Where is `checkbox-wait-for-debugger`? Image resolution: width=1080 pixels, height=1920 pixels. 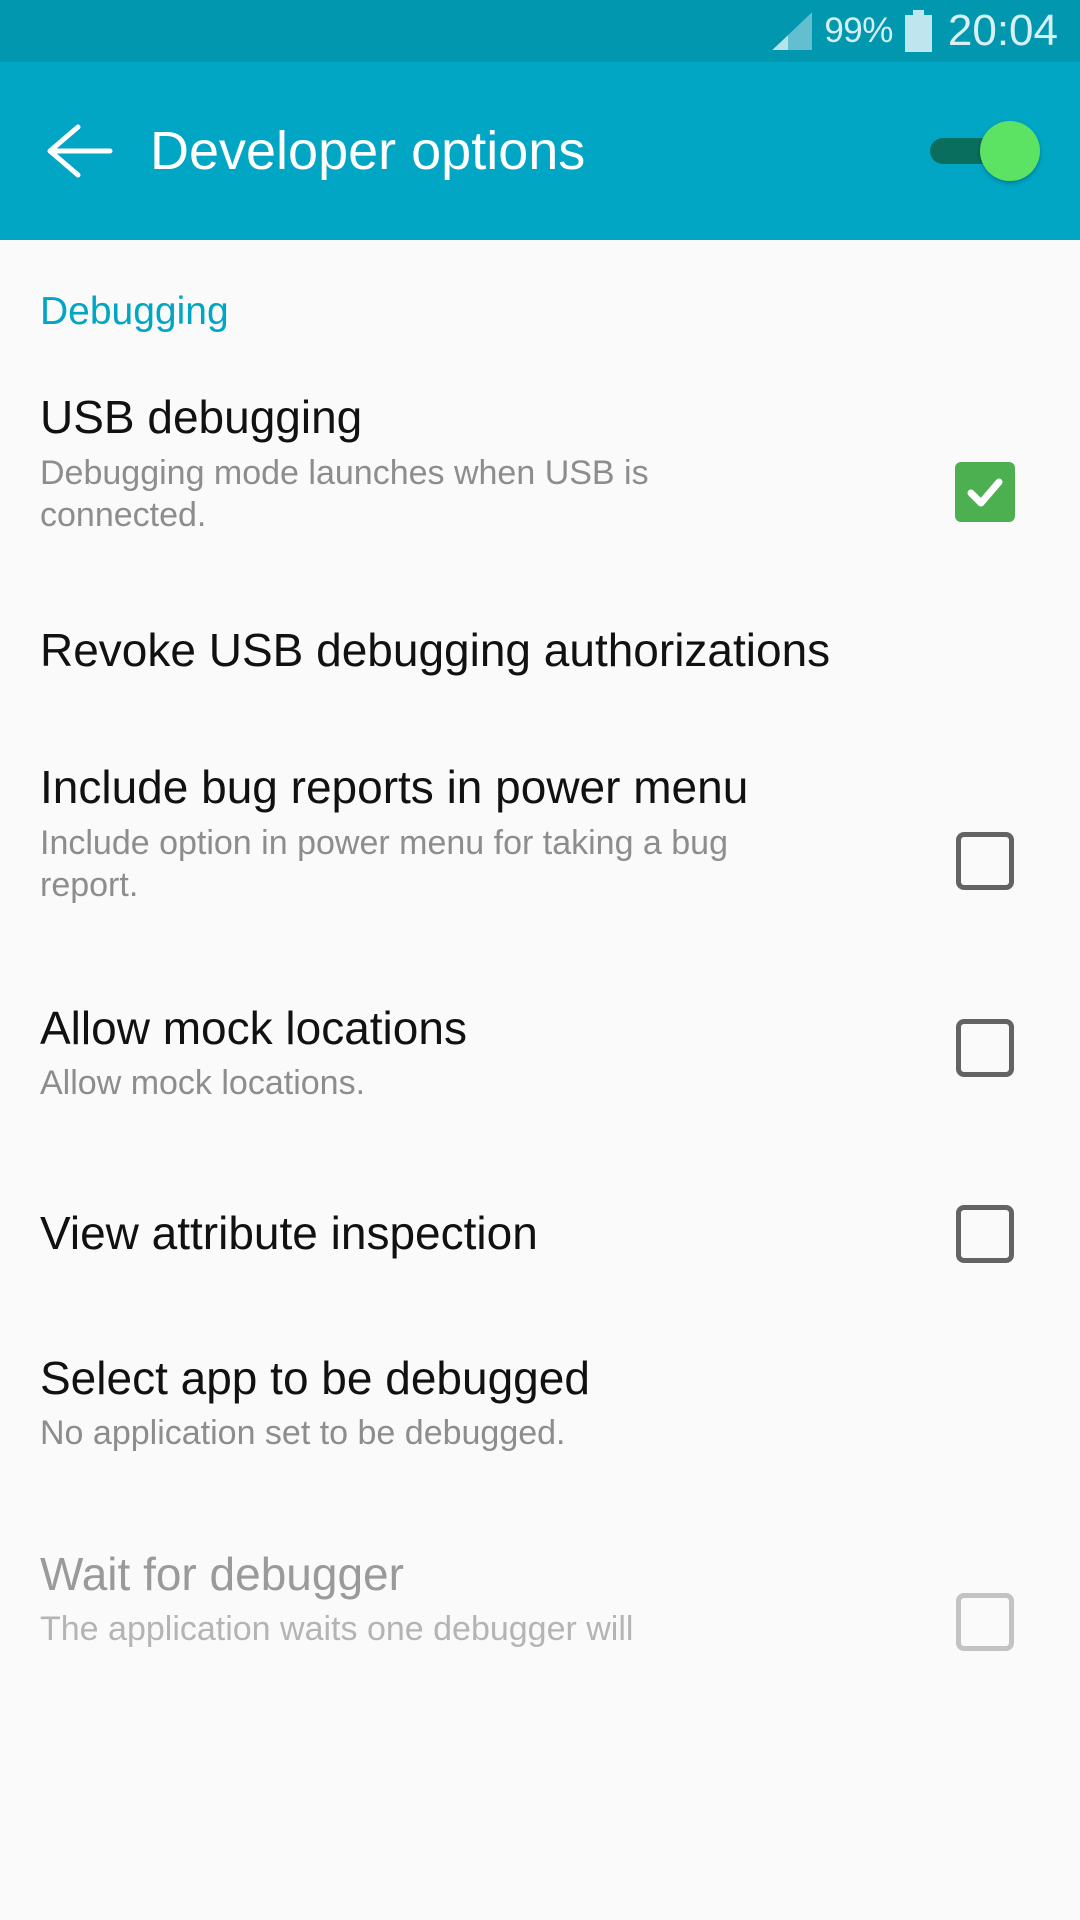 checkbox-wait-for-debugger is located at coordinates (985, 1621).